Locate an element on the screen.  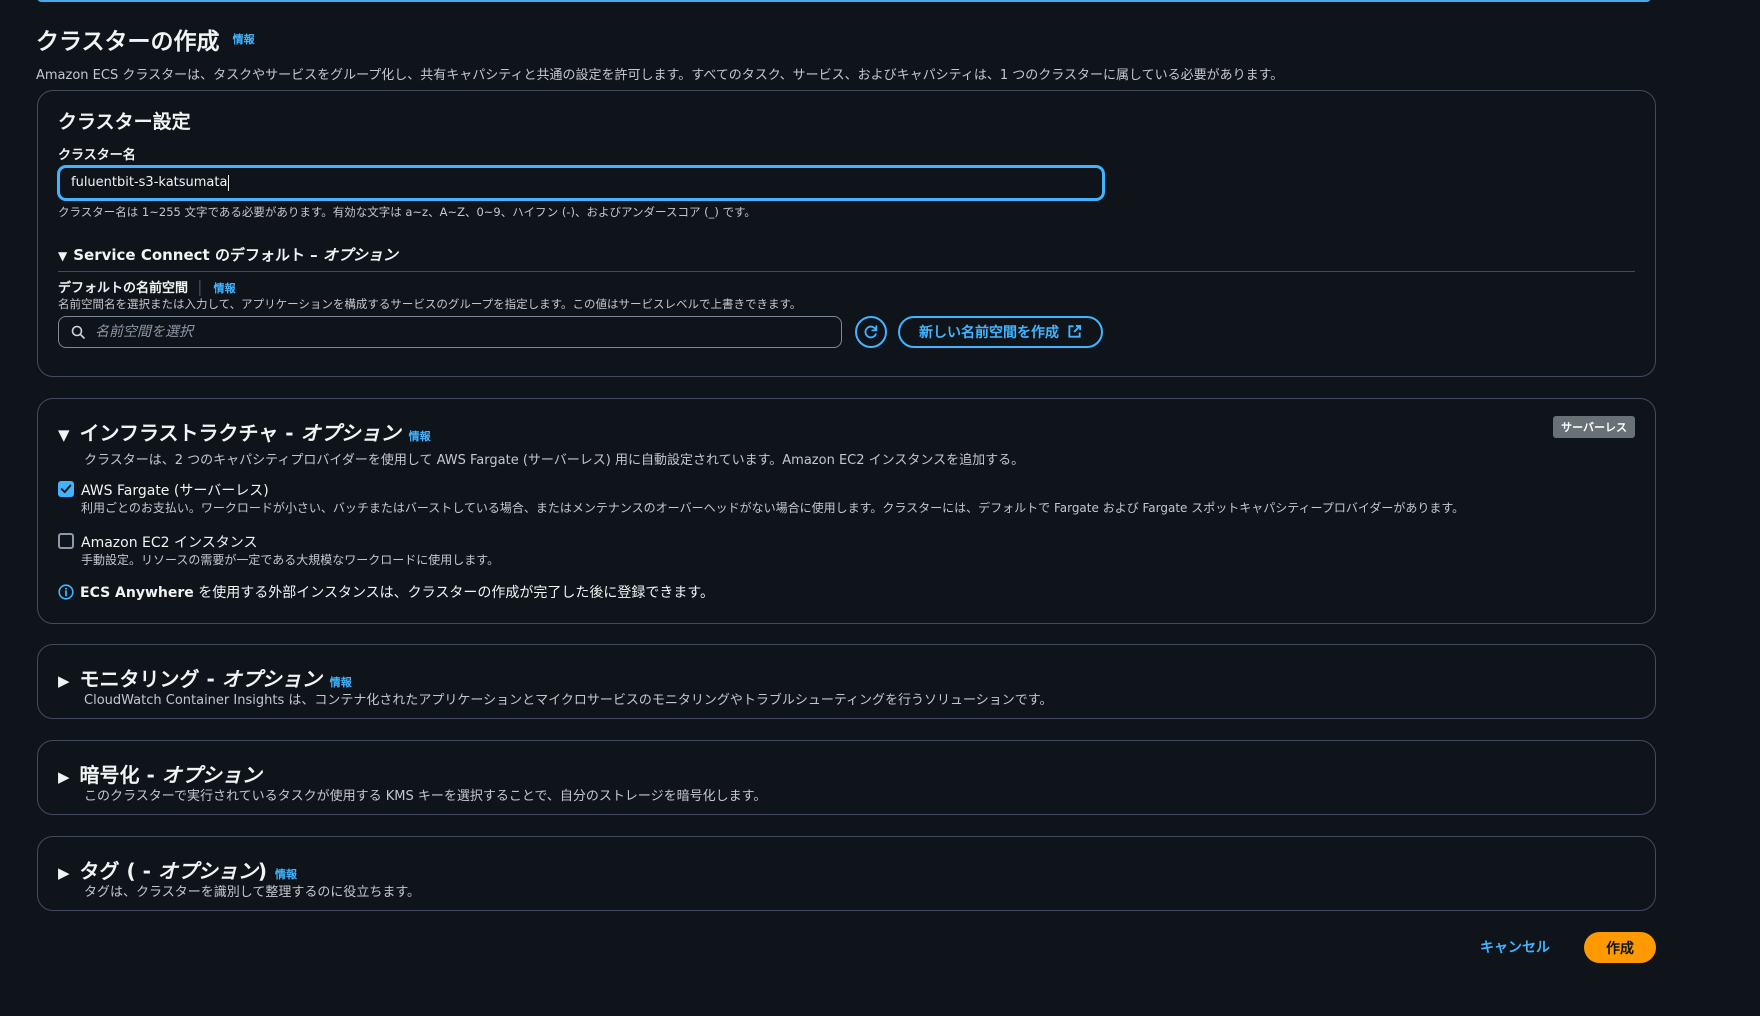
create-button: 作成 is located at coordinates (1620, 947).